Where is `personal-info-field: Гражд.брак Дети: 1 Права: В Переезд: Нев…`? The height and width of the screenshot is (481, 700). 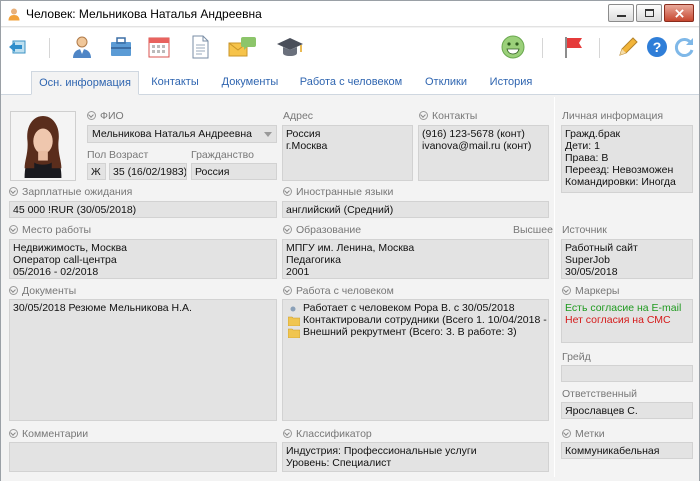
personal-info-field: Гражд.брак Дети: 1 Права: В Переезд: Нев… is located at coordinates (627, 159).